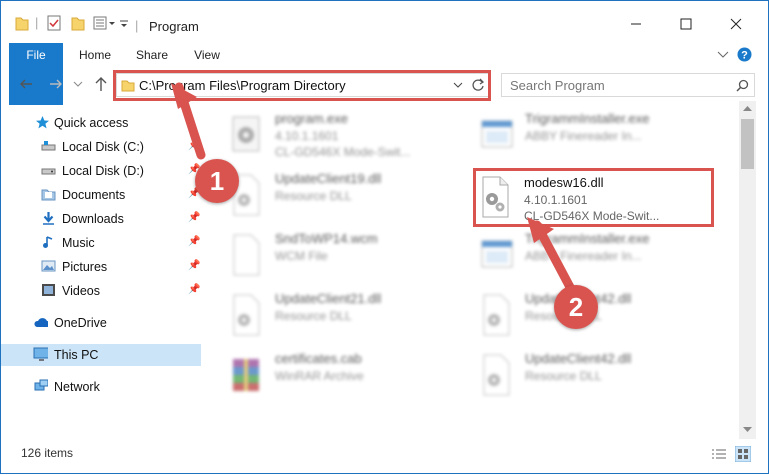 The image size is (769, 475). I want to click on item-count: 126 items, so click(47, 453).